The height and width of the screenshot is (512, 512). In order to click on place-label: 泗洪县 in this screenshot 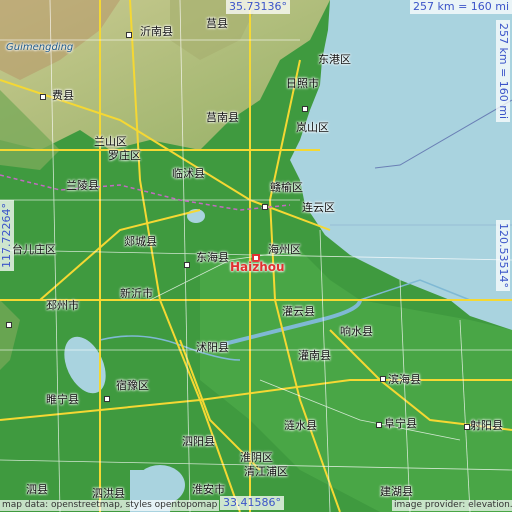, I will do `click(108, 493)`.